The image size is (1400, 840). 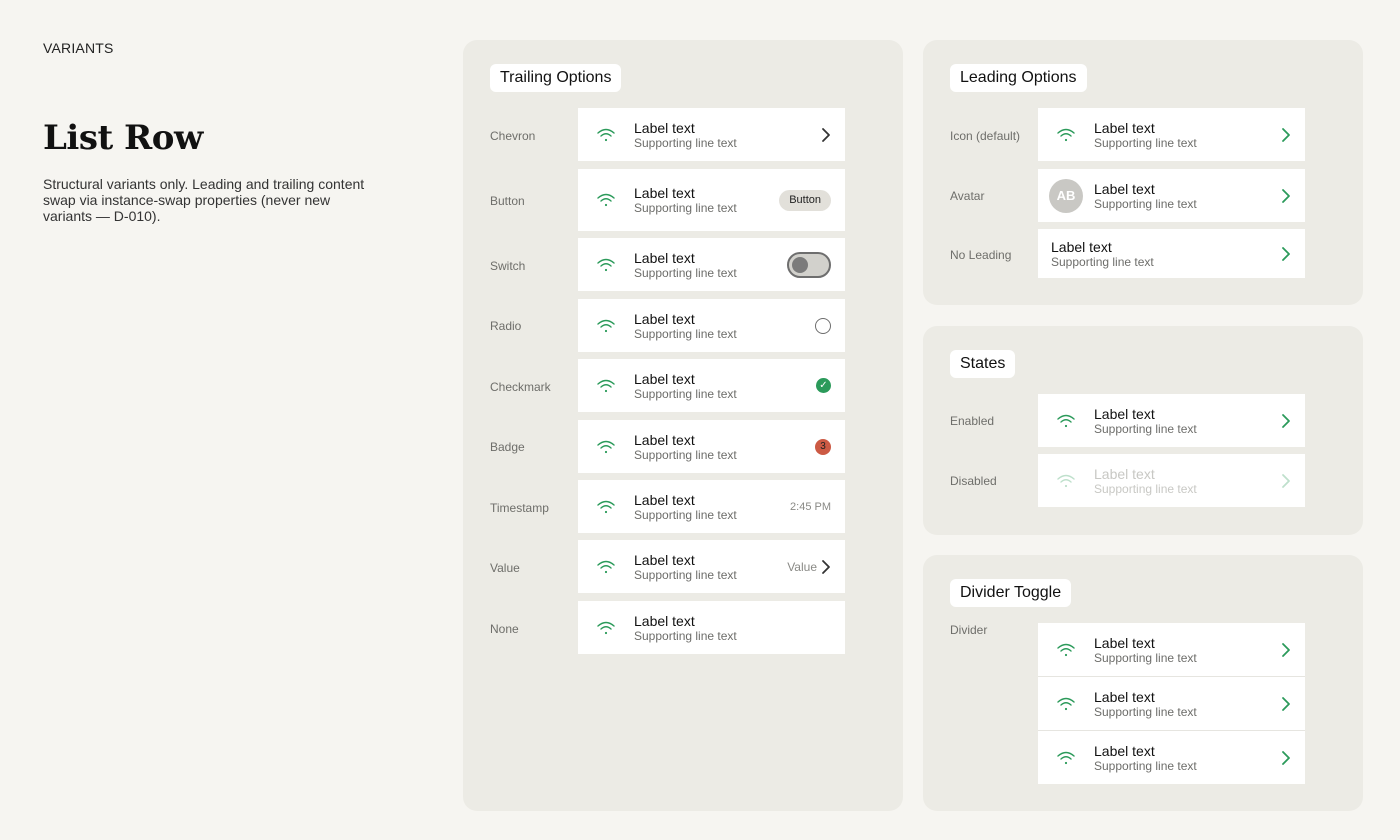 What do you see at coordinates (504, 629) in the screenshot?
I see `row-label-none: None` at bounding box center [504, 629].